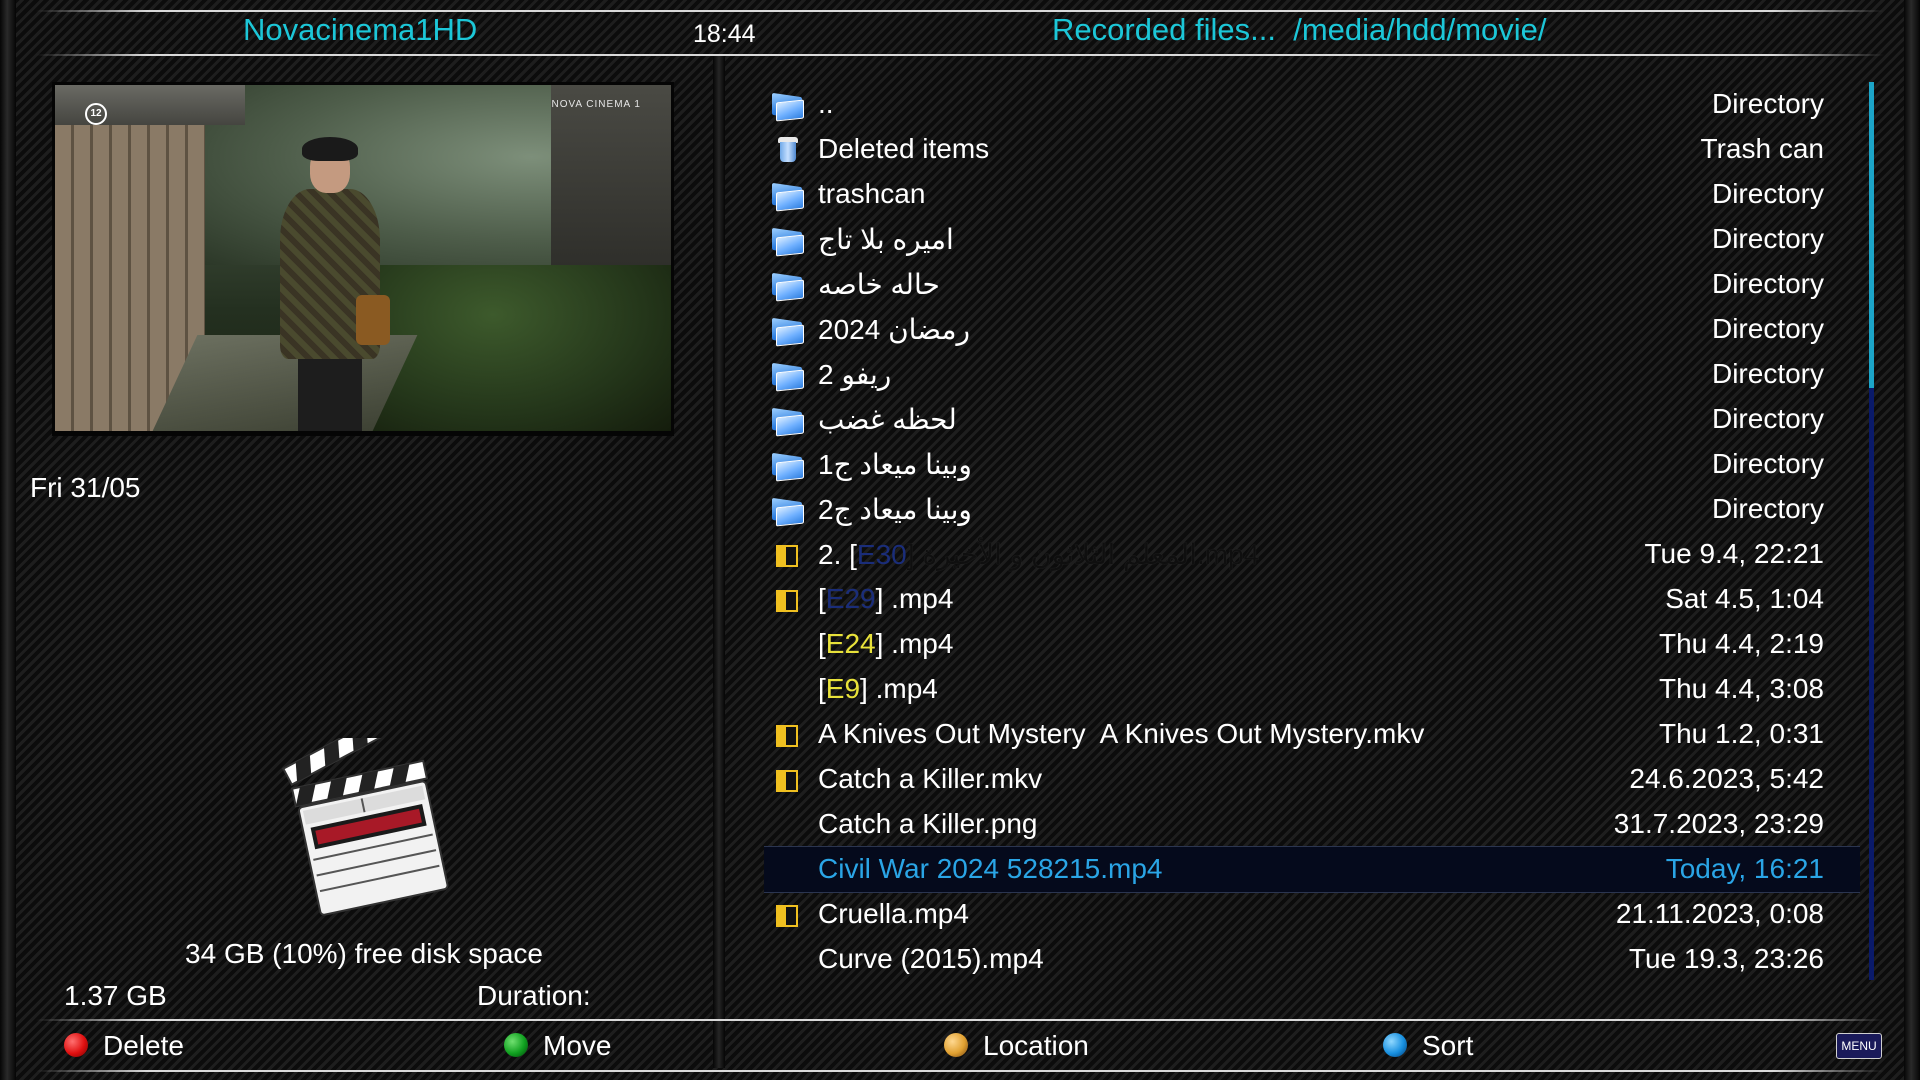 This screenshot has height=1080, width=1920. Describe the element at coordinates (1312, 464) in the screenshot. I see `list-item: وبينا ميعاد ج1 Directory` at that location.